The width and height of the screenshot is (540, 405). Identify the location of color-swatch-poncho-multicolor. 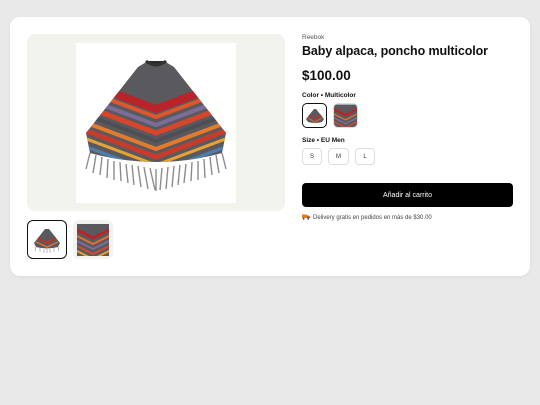
(314, 115).